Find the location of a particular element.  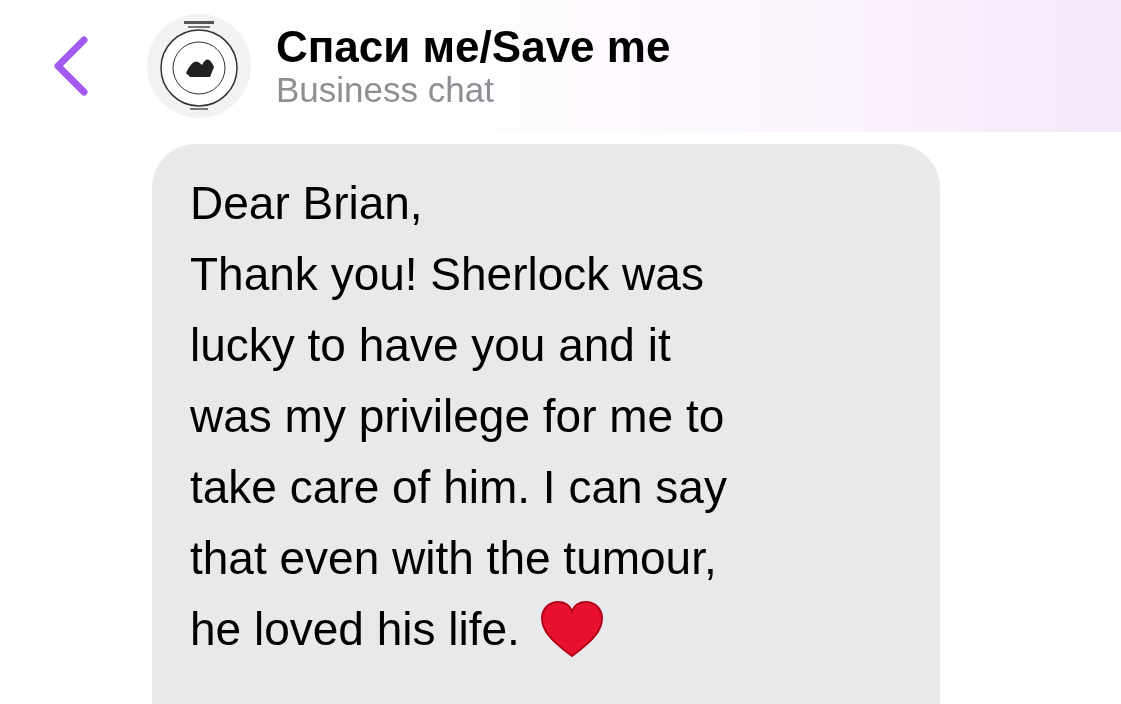

message-line: he loved his life. is located at coordinates (355, 629).